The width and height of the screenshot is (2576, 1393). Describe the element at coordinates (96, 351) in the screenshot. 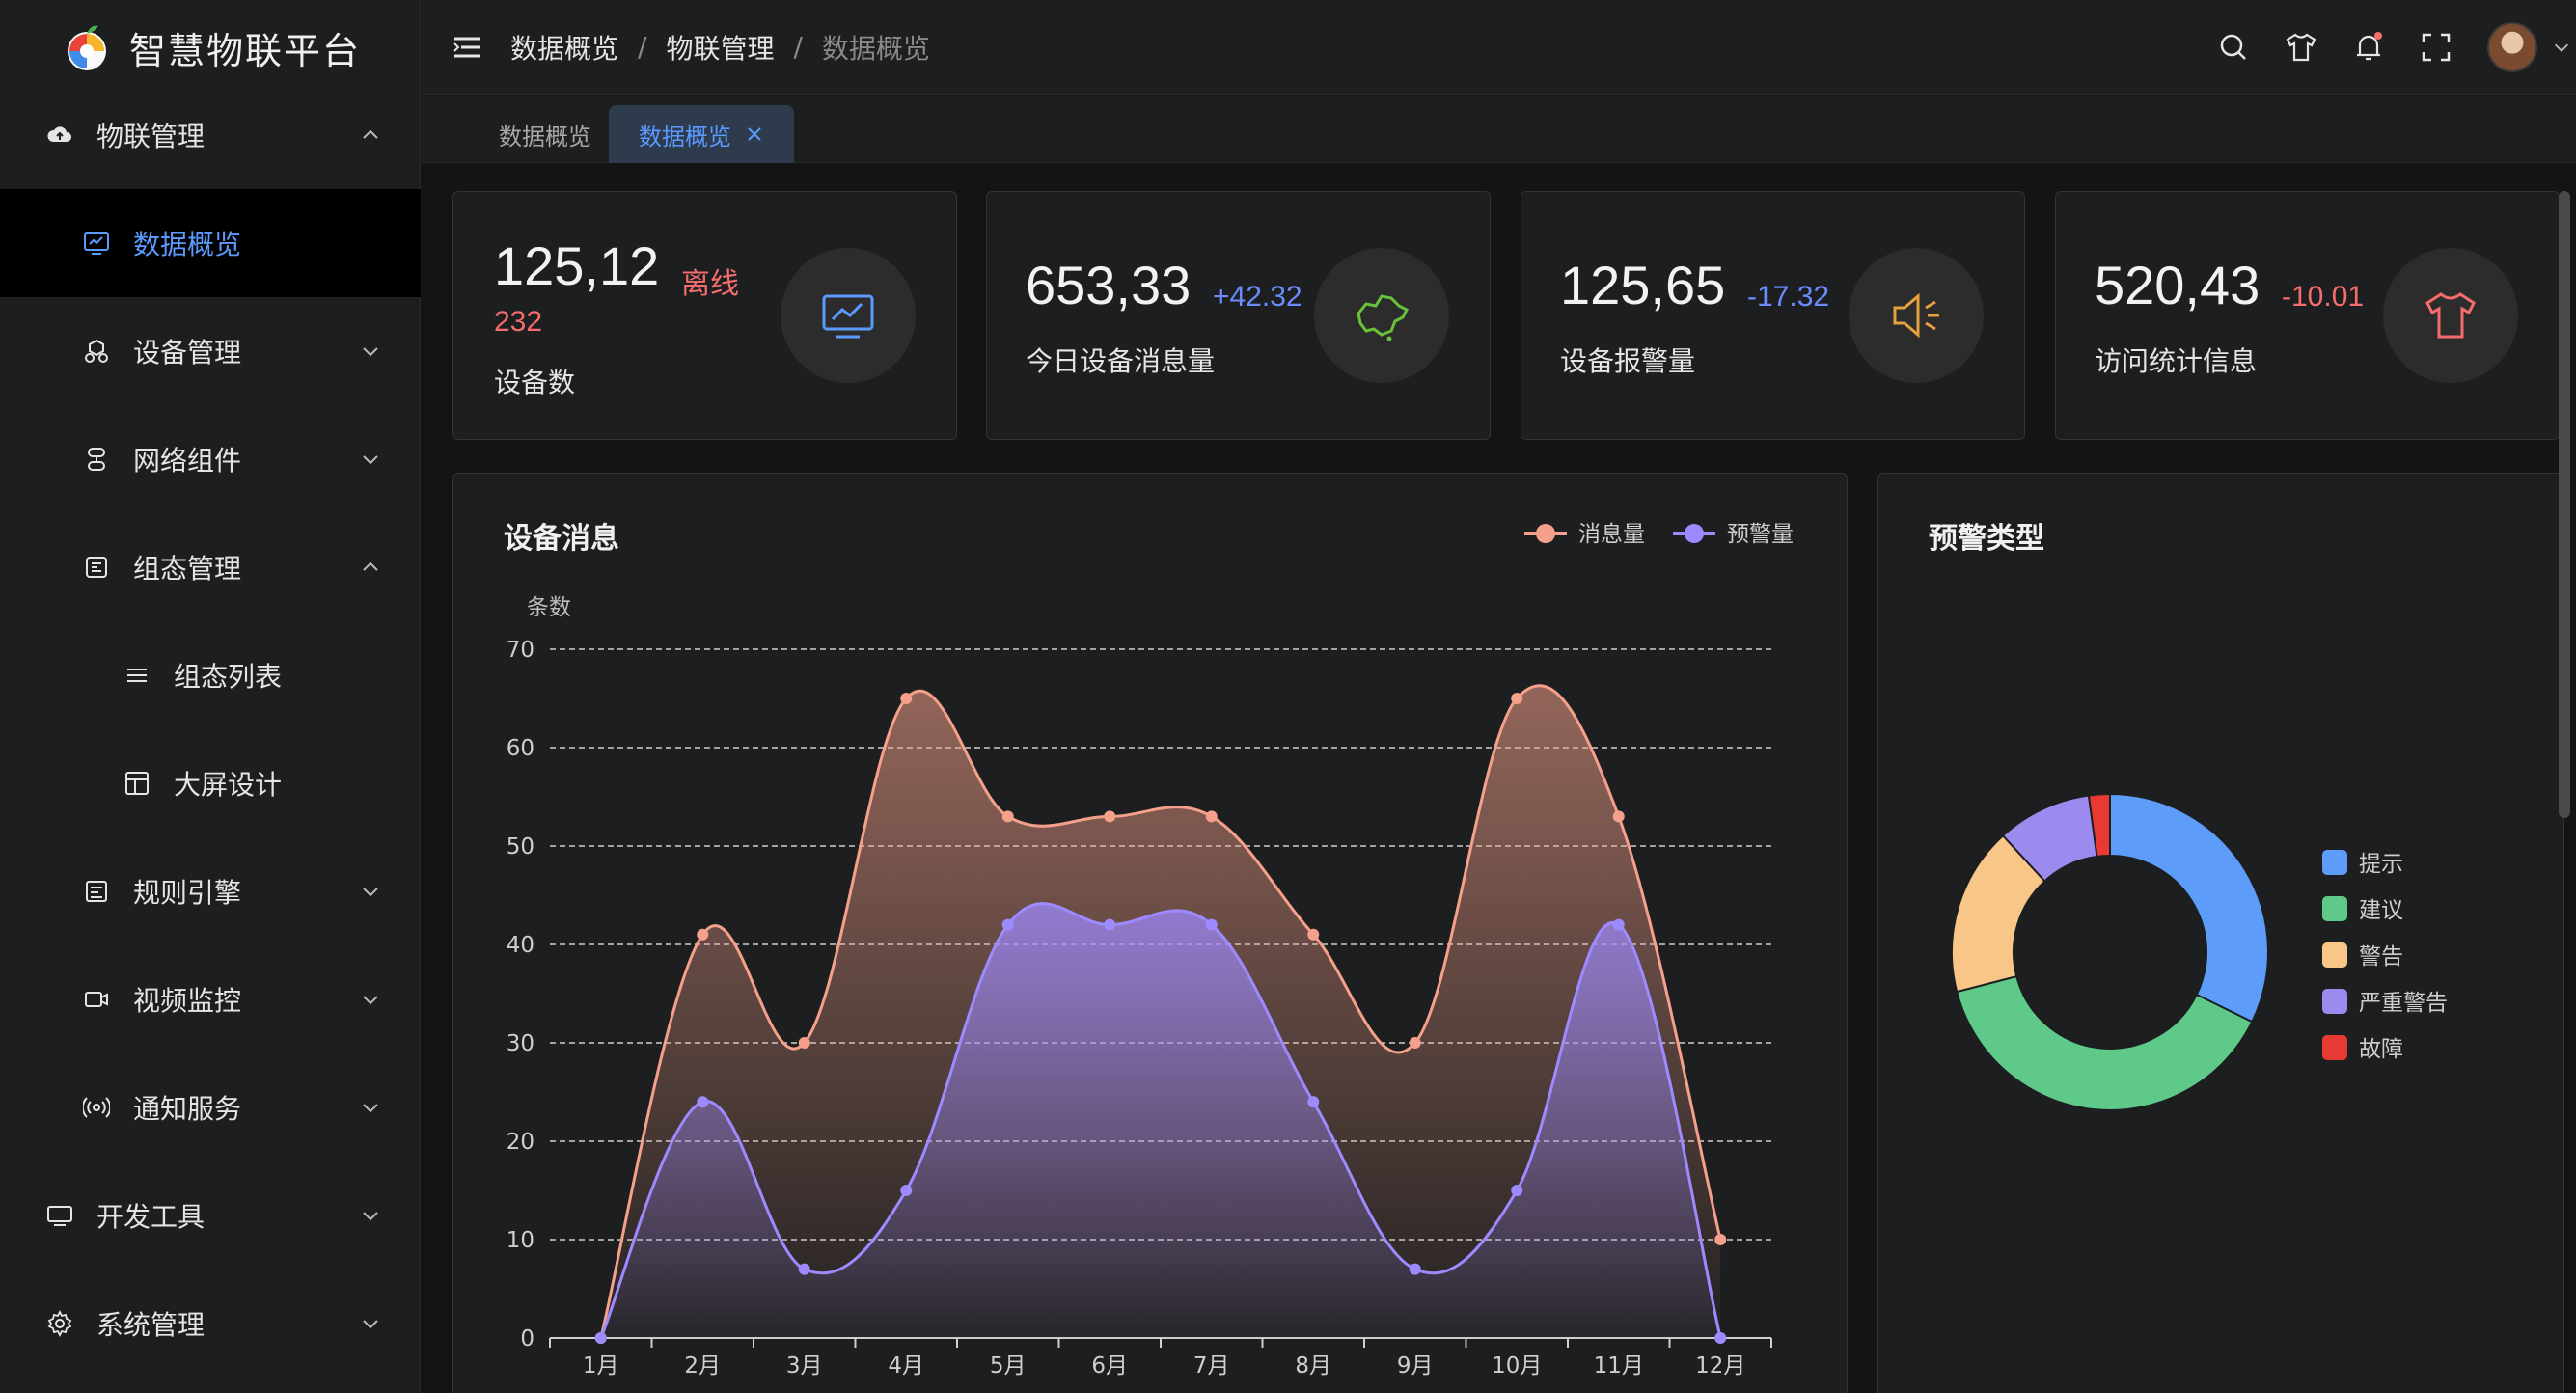

I see `devices-icon` at that location.